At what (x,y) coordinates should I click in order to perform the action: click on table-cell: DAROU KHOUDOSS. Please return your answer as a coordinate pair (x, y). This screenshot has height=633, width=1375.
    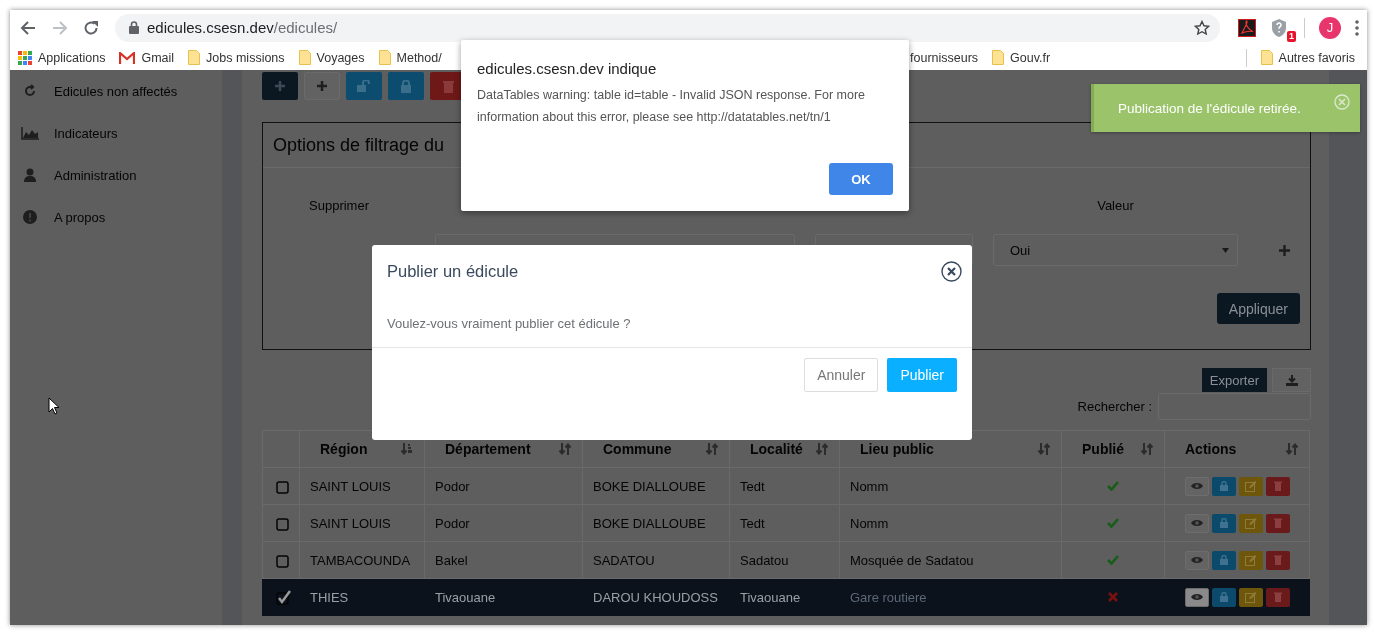
    Looking at the image, I should click on (656, 597).